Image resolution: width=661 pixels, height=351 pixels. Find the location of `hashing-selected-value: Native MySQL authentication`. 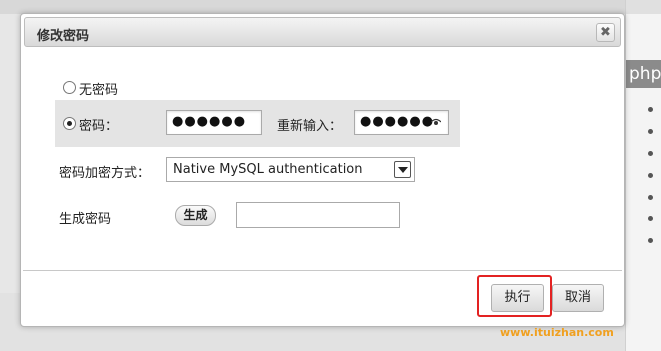

hashing-selected-value: Native MySQL authentication is located at coordinates (268, 169).